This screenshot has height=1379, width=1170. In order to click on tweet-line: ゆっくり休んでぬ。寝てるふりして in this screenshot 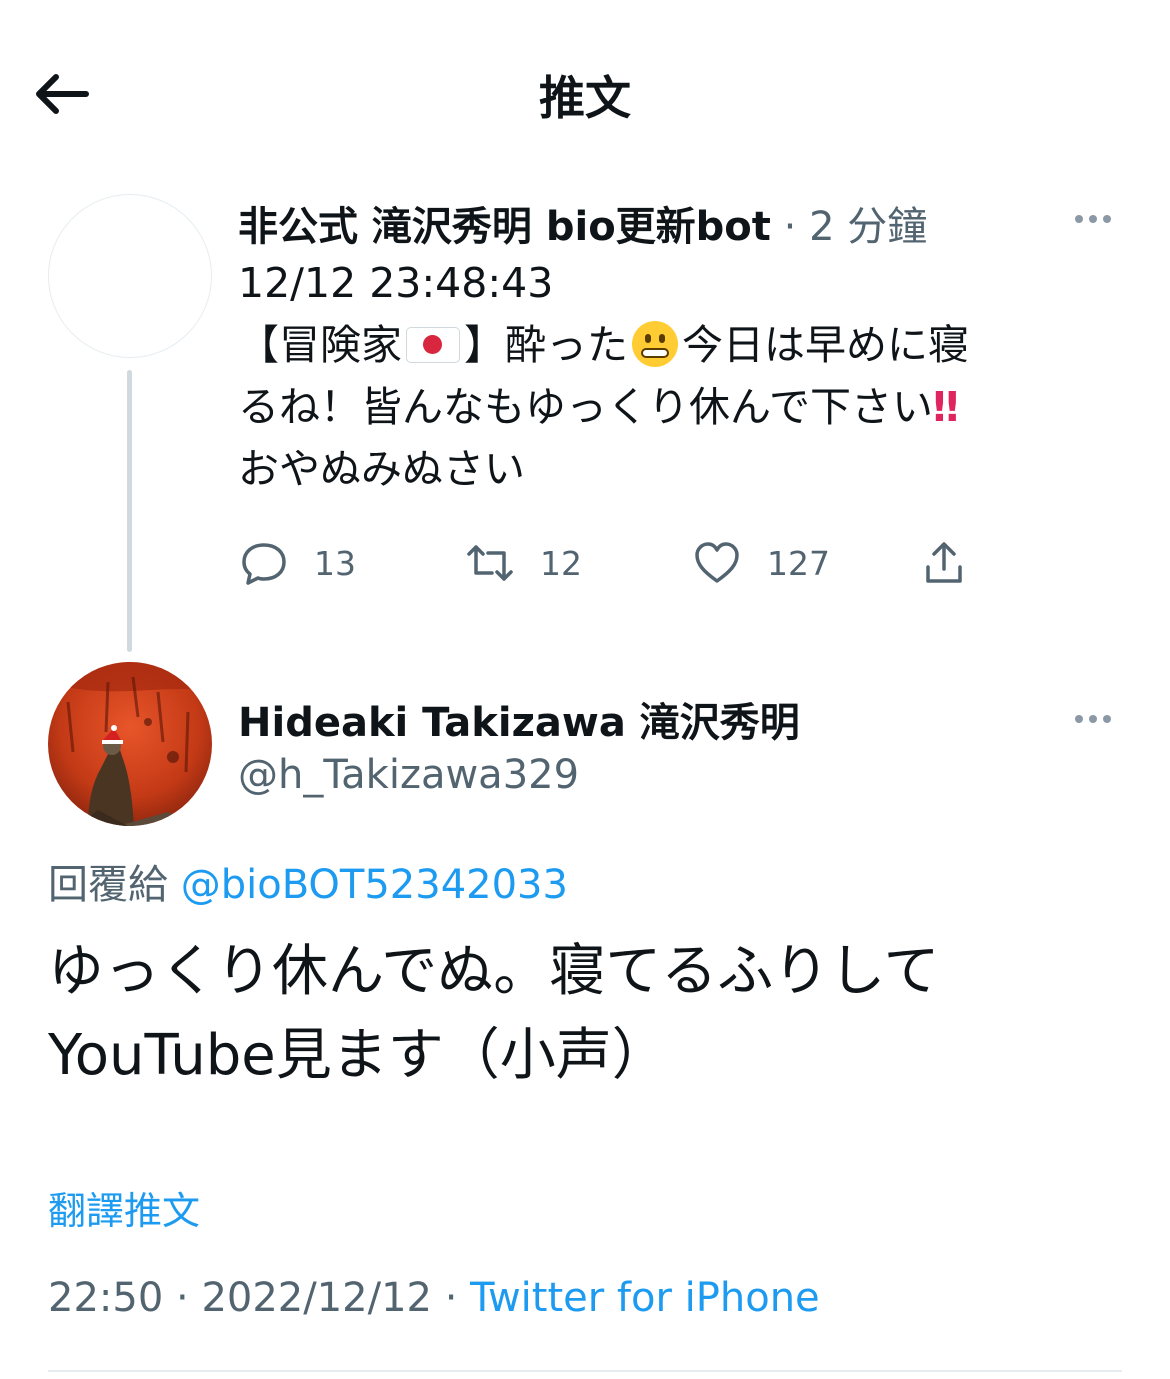, I will do `click(494, 971)`.